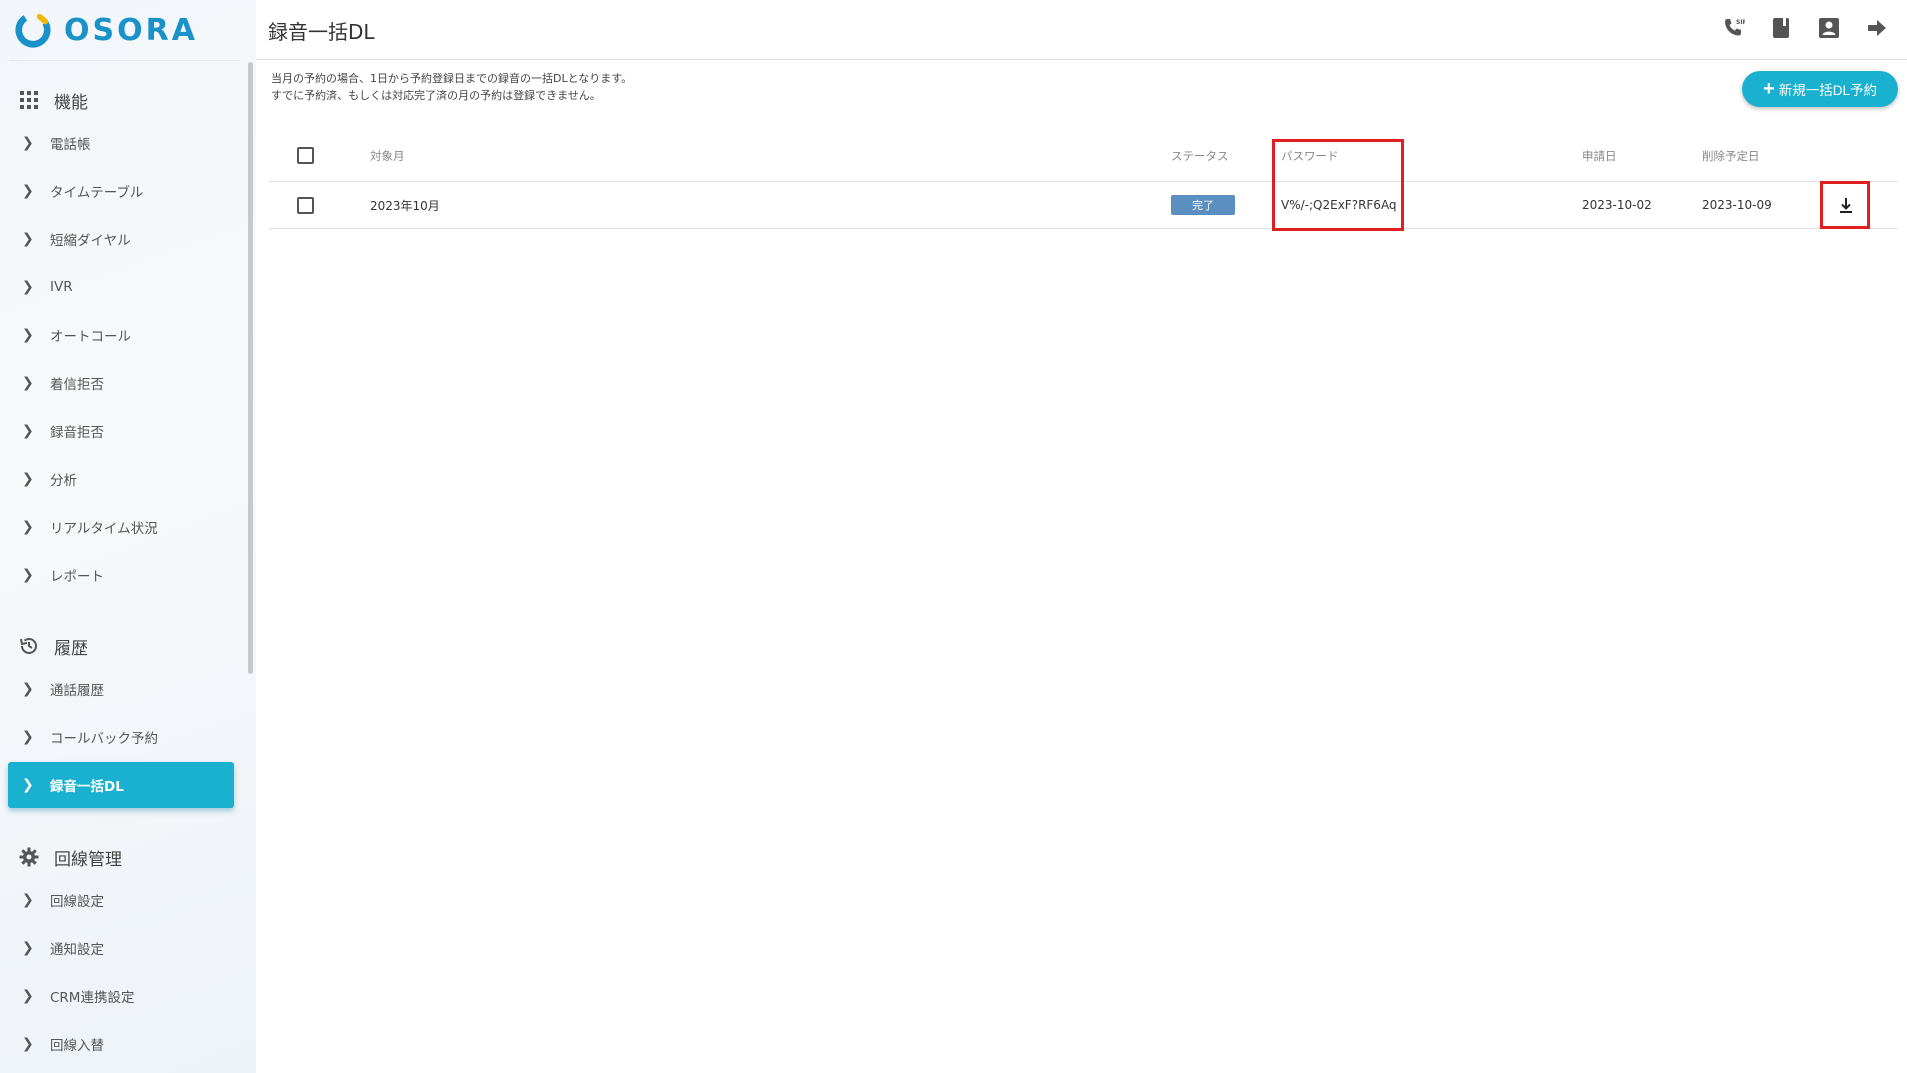  Describe the element at coordinates (33, 30) in the screenshot. I see `logo-mark-icon` at that location.